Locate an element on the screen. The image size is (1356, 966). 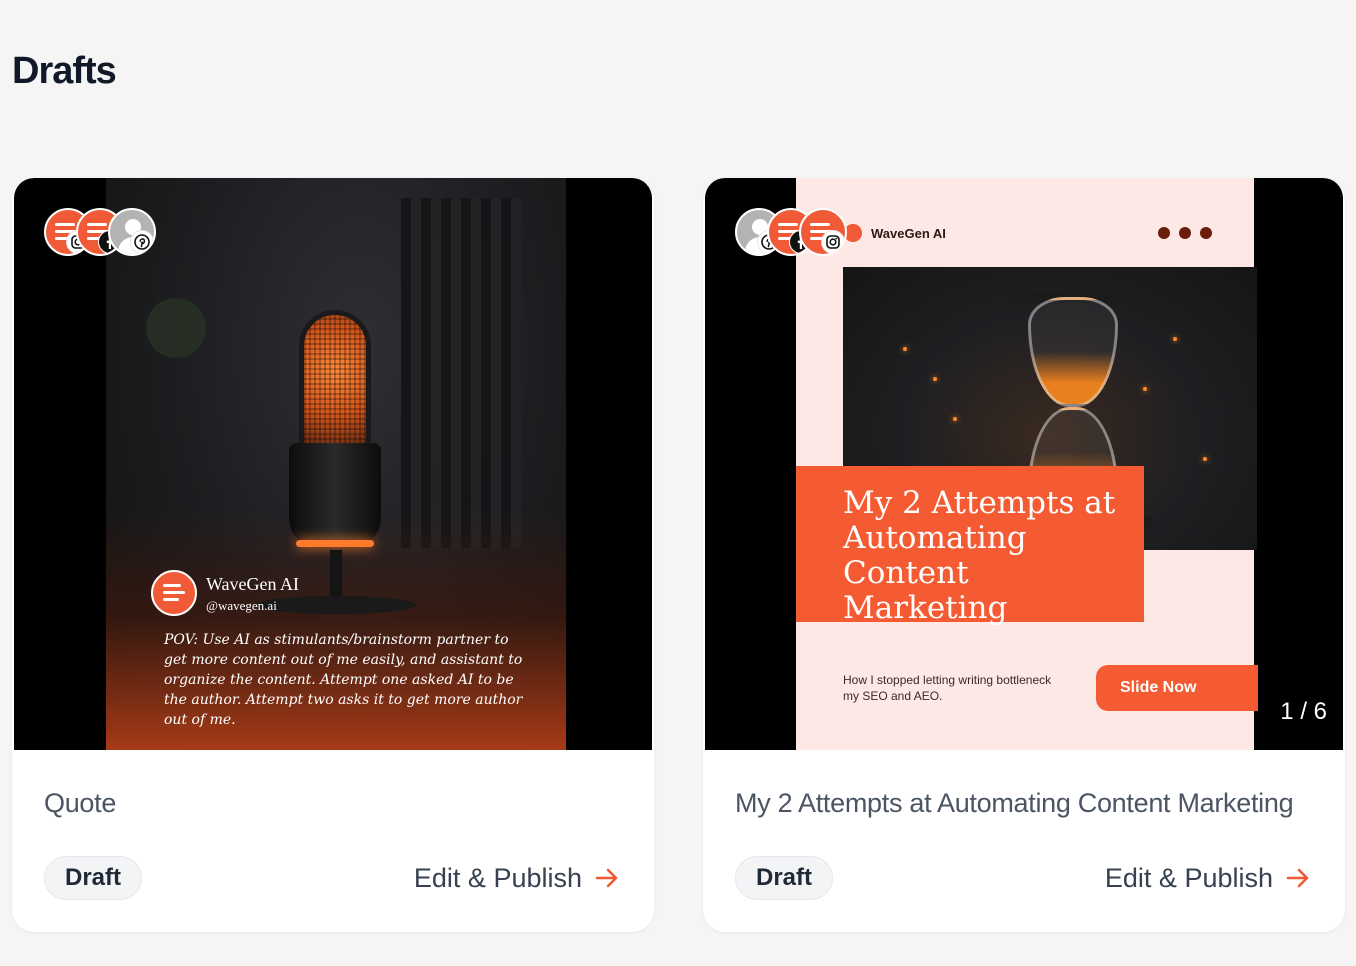
brand-logo is located at coordinates (174, 593).